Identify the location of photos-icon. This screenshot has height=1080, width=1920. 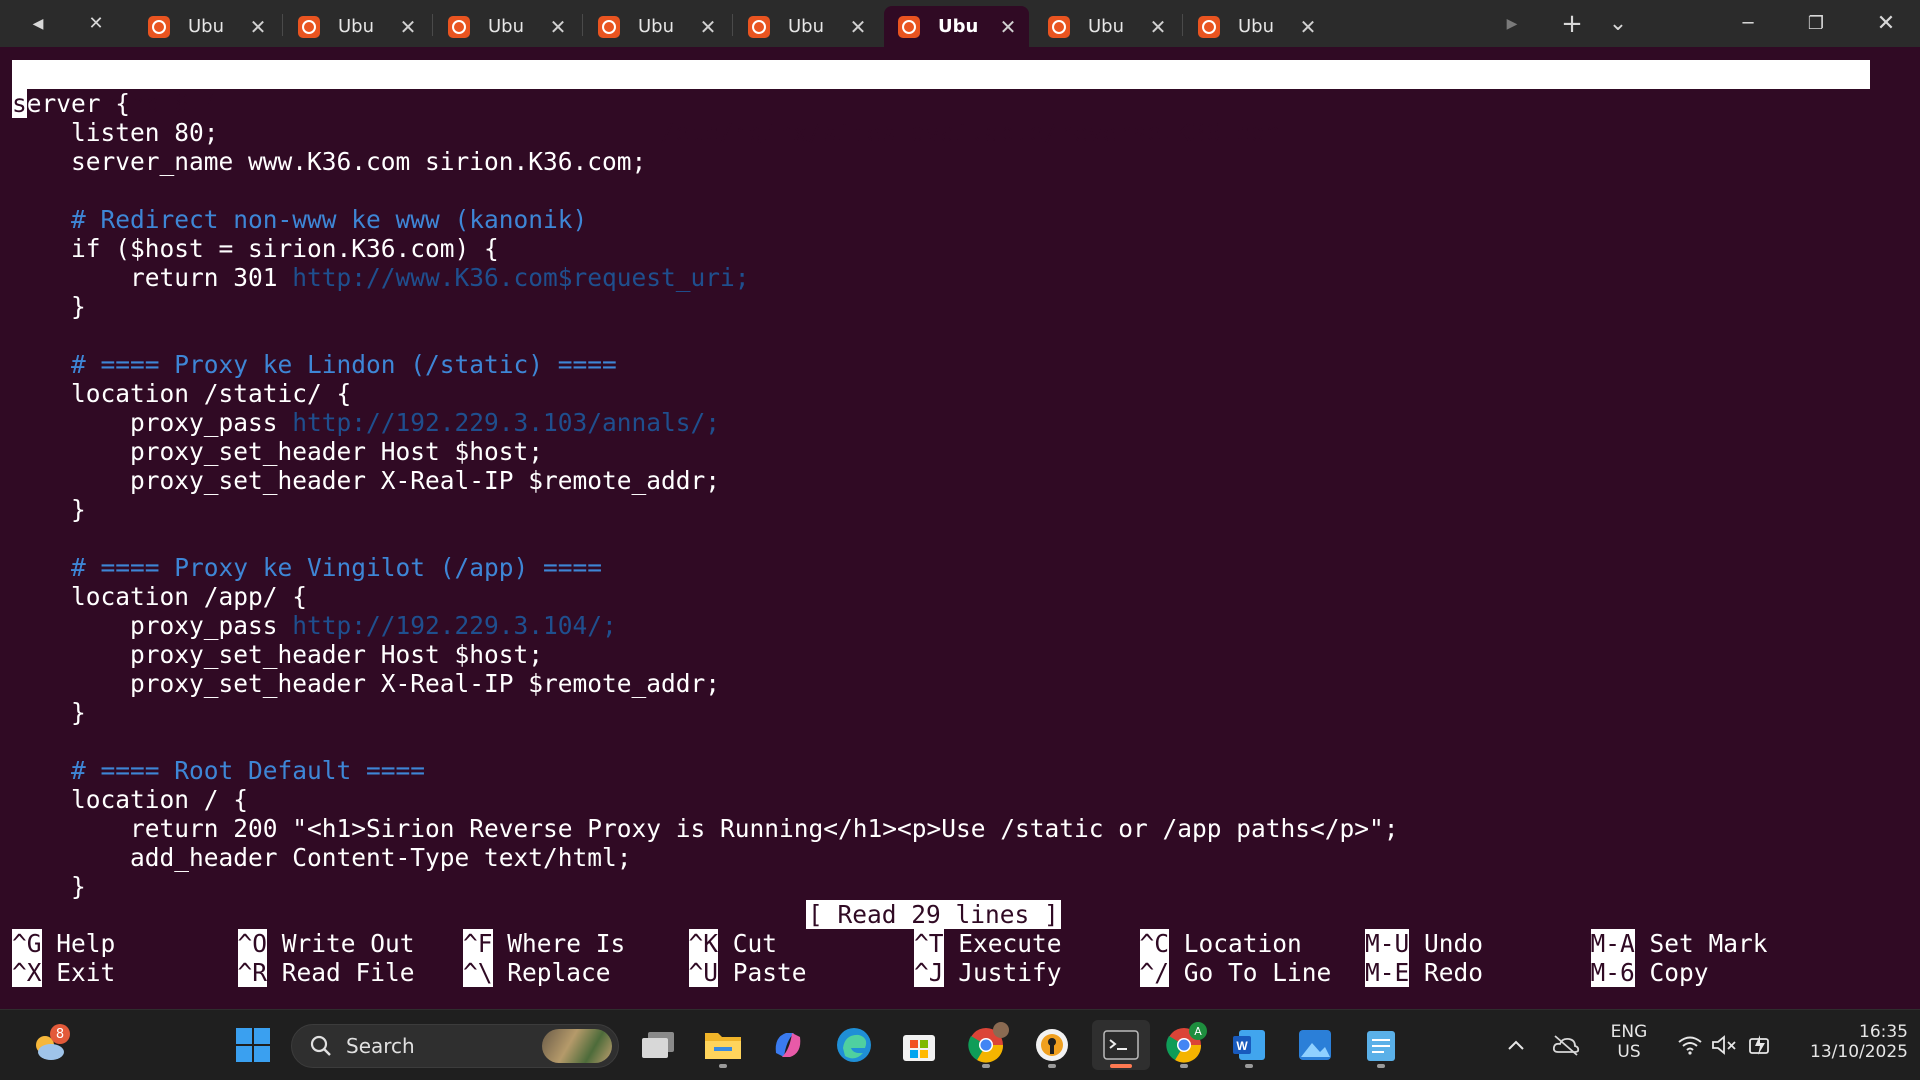
(1315, 1045).